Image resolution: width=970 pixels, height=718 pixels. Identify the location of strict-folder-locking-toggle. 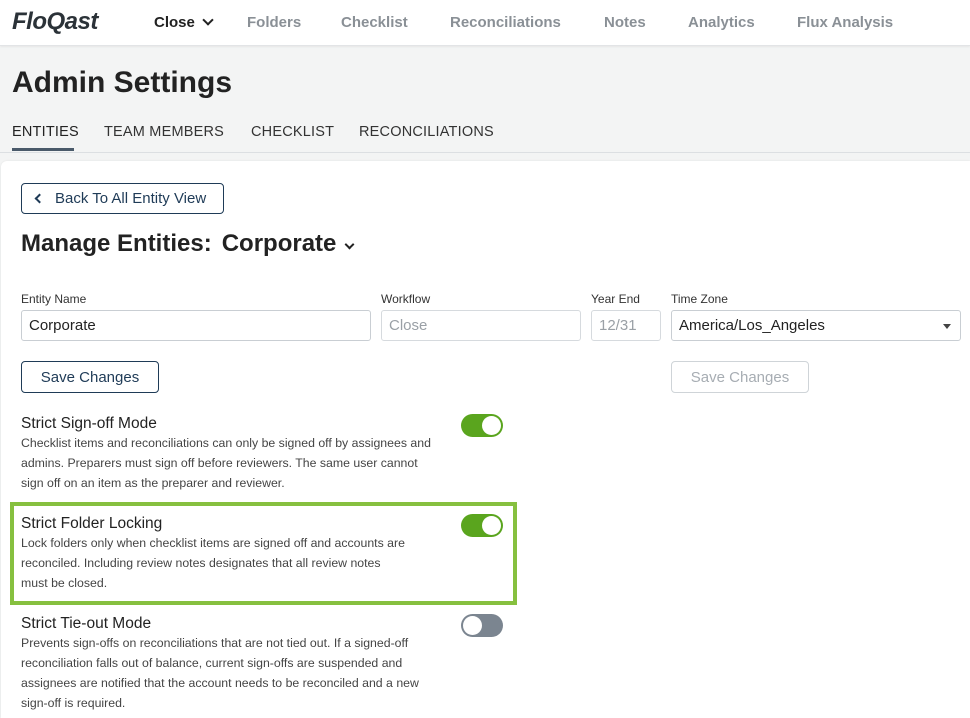
(482, 525).